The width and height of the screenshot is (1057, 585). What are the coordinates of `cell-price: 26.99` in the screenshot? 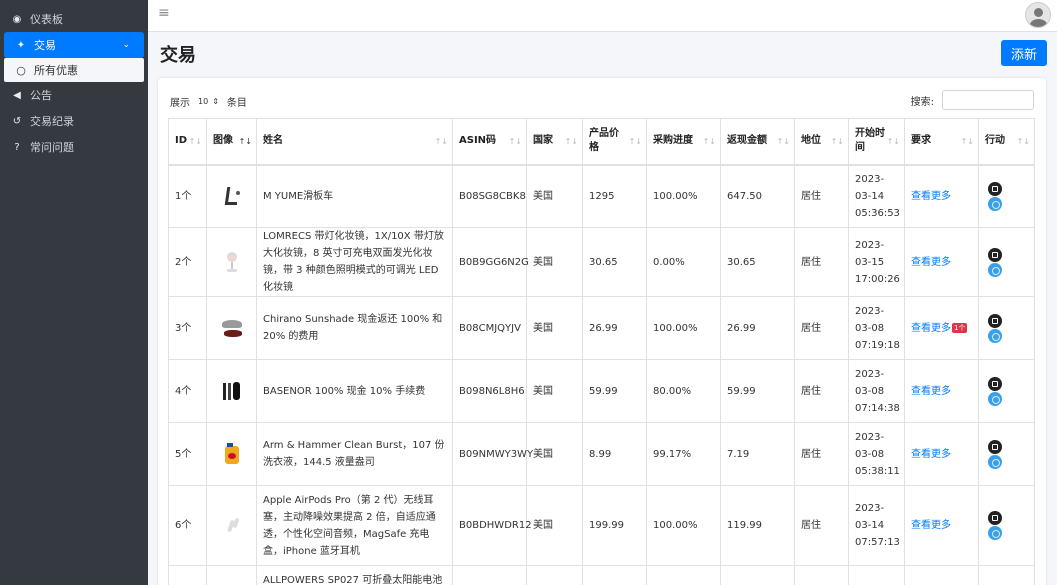 It's located at (614, 328).